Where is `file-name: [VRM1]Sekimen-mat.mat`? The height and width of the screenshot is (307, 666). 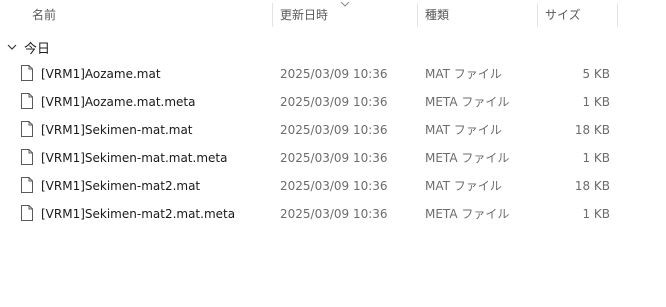
file-name: [VRM1]Sekimen-mat.mat is located at coordinates (117, 130).